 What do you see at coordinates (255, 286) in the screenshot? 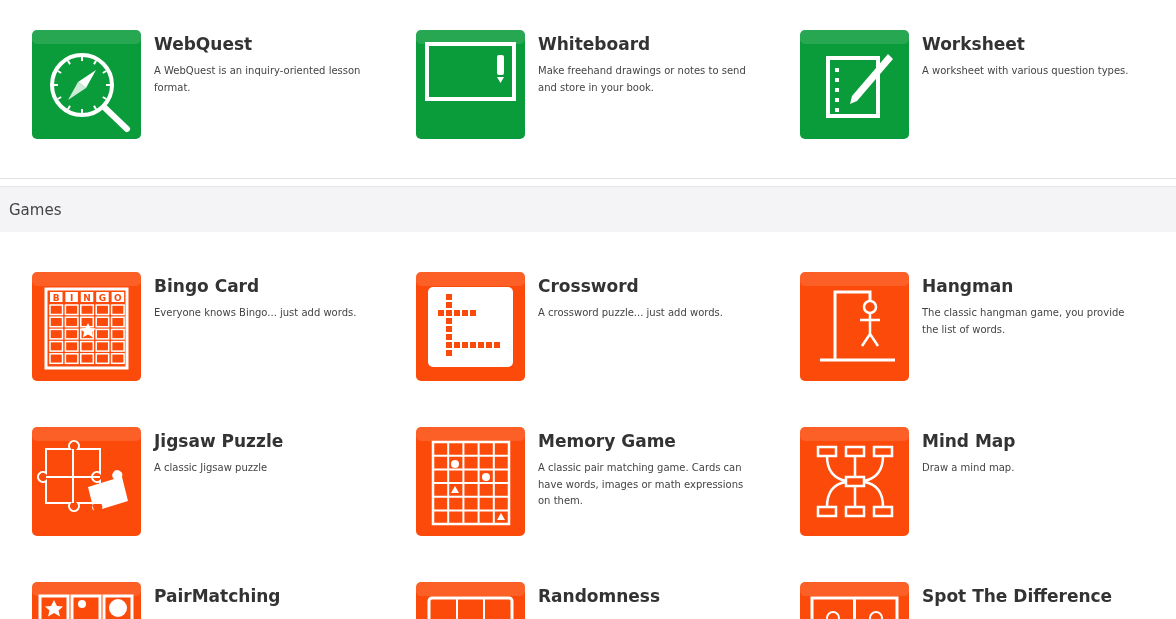
I see `tool-title: Bingo Card` at bounding box center [255, 286].